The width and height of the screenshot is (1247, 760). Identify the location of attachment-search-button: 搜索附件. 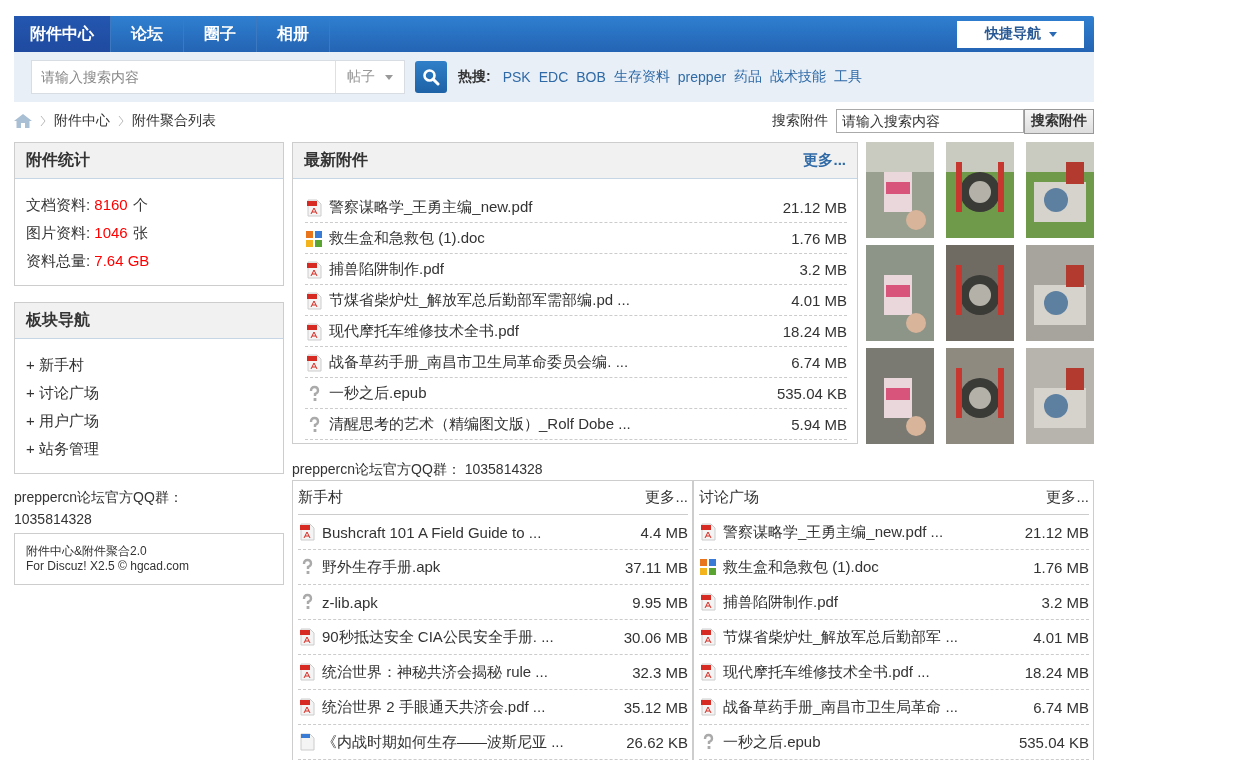
(1059, 121).